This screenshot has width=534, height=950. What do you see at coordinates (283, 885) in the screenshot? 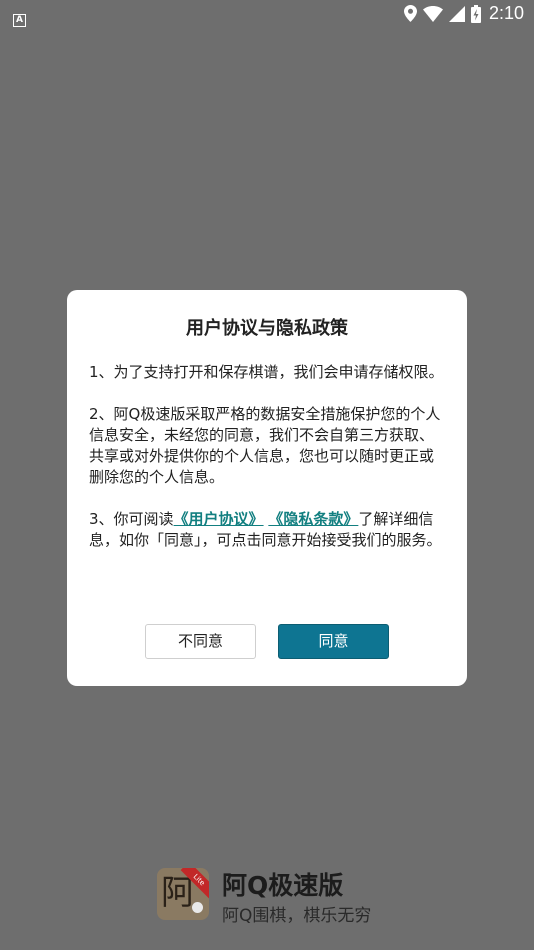
I see `app-name: 阿Q极速版` at bounding box center [283, 885].